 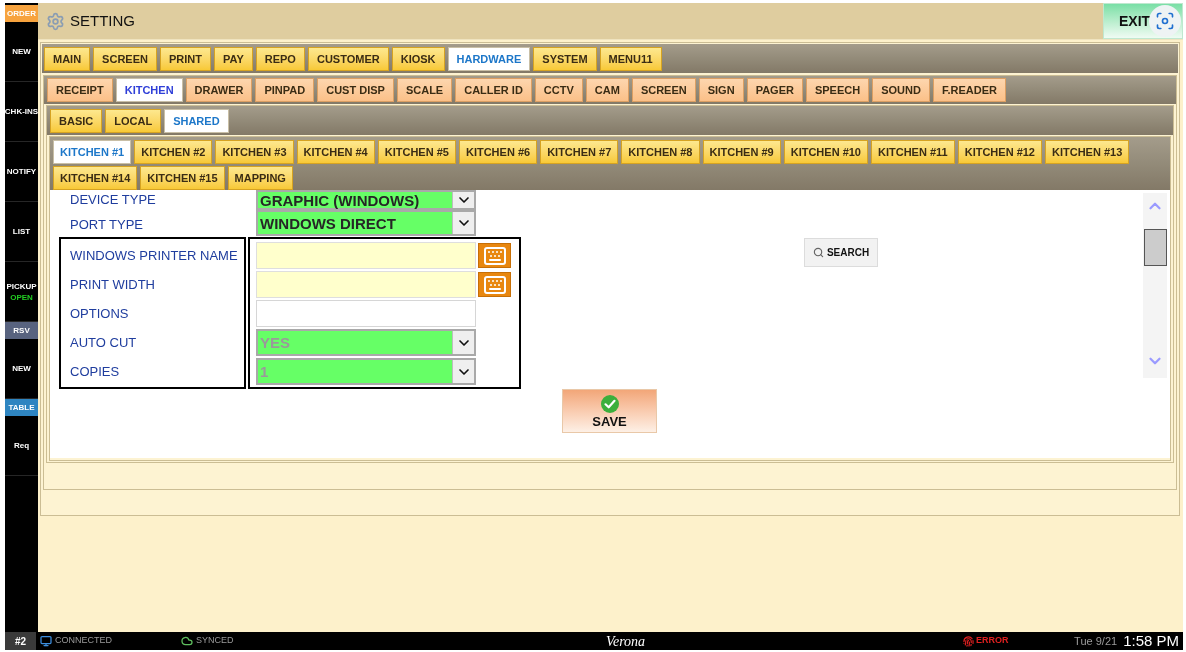 I want to click on tab: KITCHEN #5, so click(x=416, y=152).